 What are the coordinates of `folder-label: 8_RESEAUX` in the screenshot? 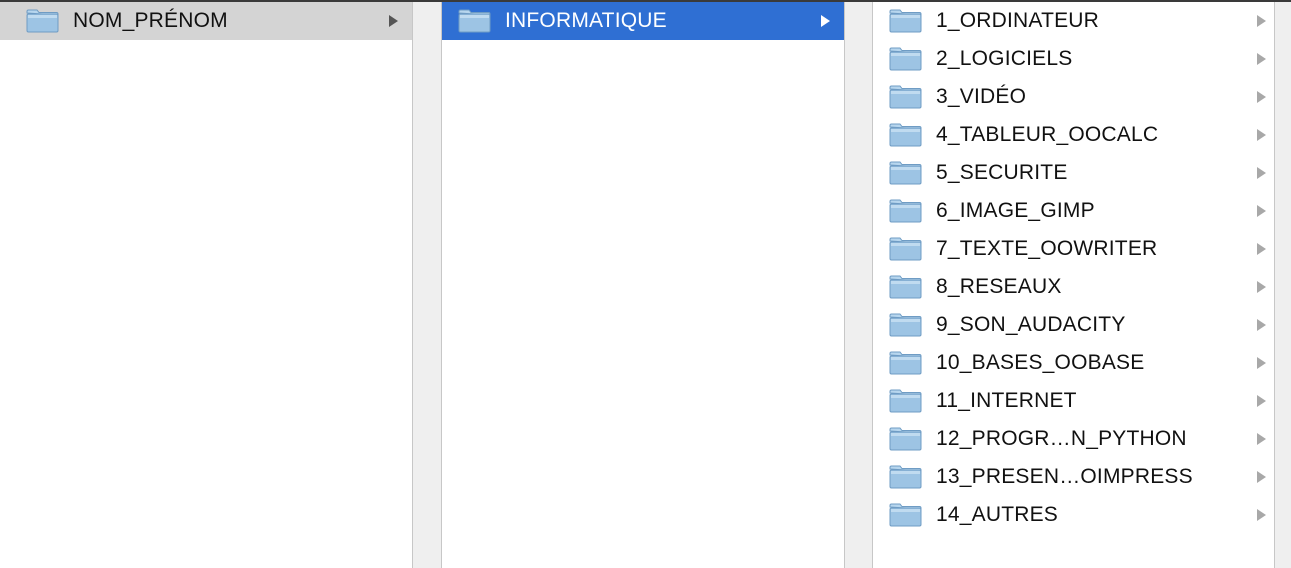 It's located at (999, 286).